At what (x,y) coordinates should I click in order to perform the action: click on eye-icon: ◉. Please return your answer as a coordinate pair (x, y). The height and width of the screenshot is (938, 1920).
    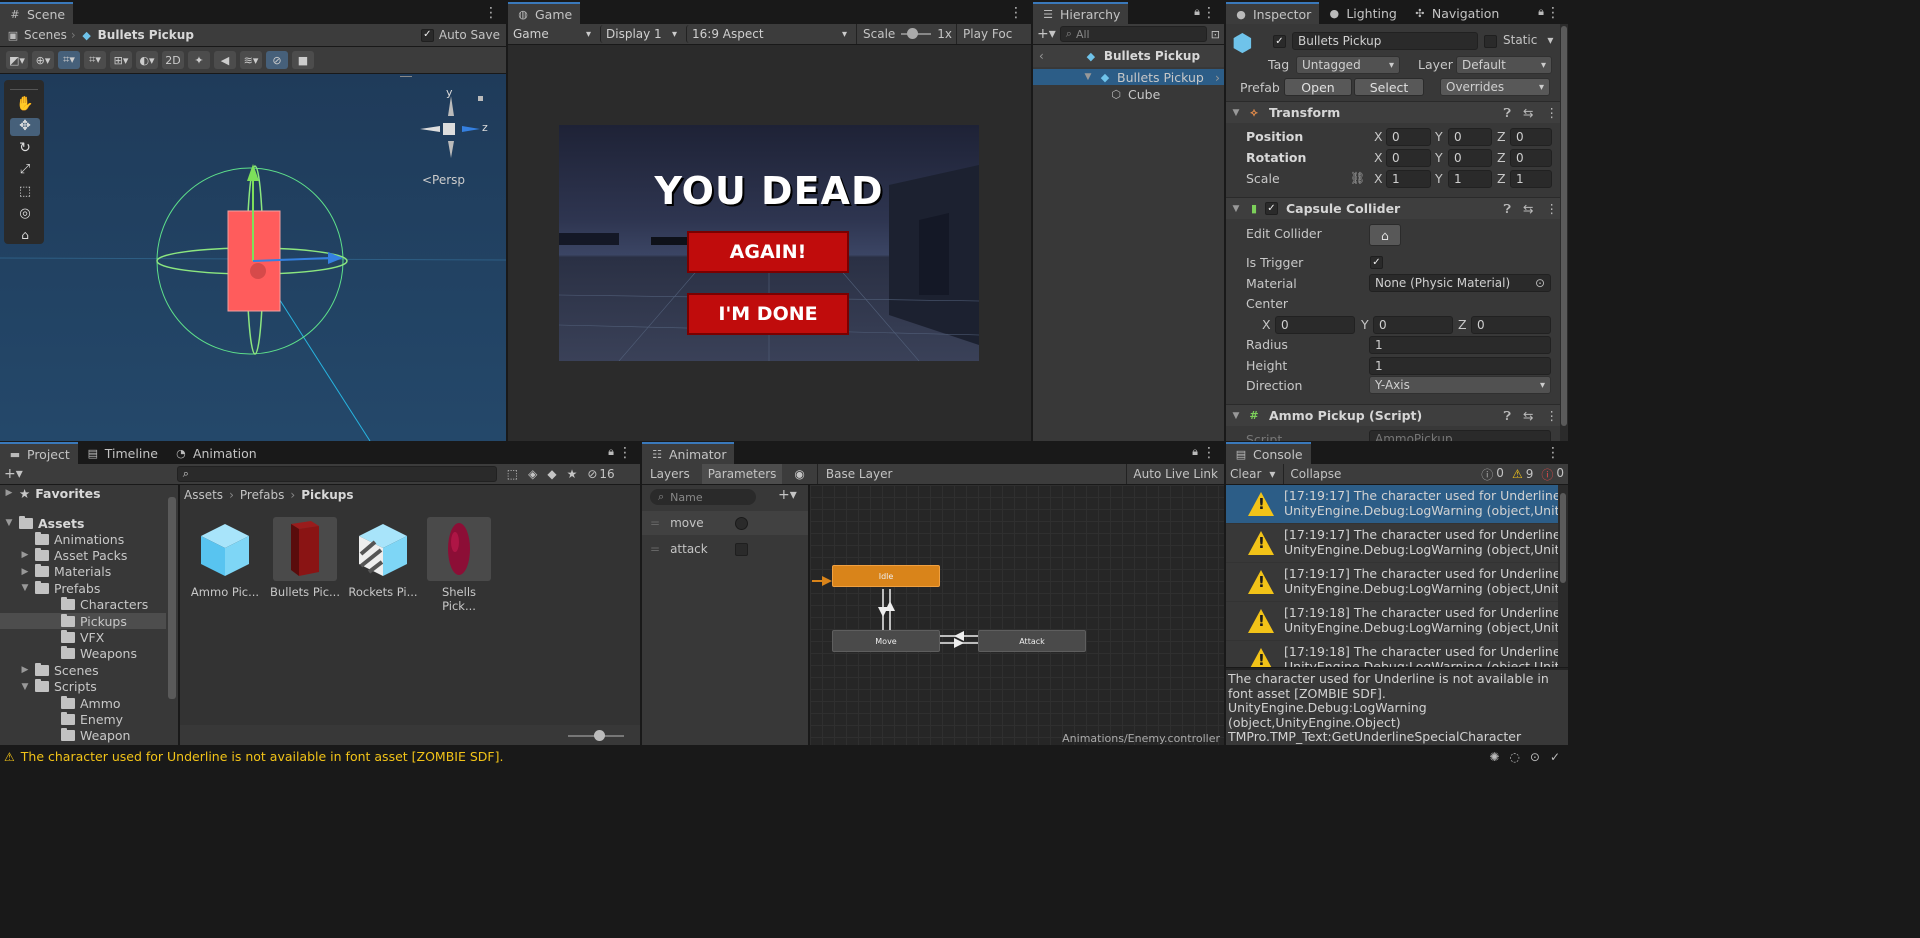
    Looking at the image, I should click on (799, 474).